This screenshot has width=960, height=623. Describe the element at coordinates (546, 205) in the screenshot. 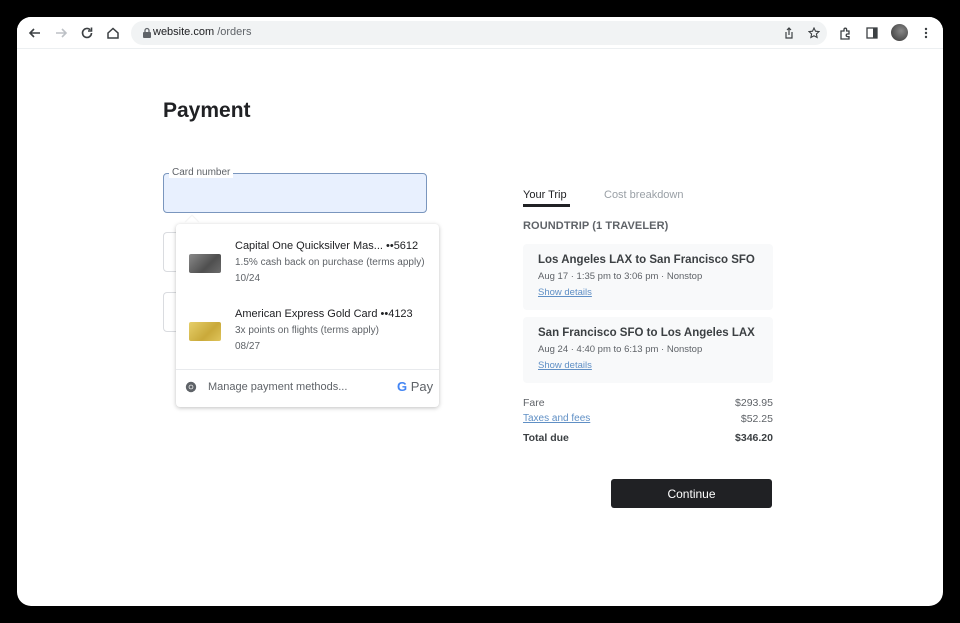

I see `active-tab-indicator` at that location.